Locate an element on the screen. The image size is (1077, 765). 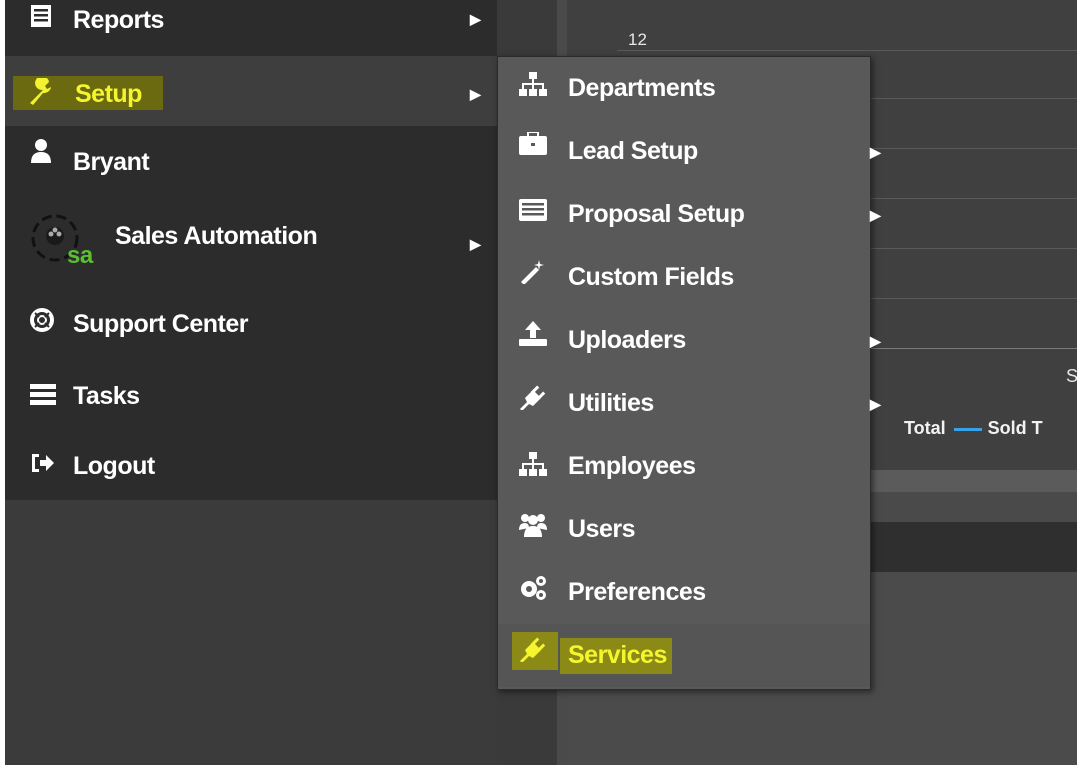
submenu-item-proposal-setup: Proposal Setup ▶ is located at coordinates (689, 214).